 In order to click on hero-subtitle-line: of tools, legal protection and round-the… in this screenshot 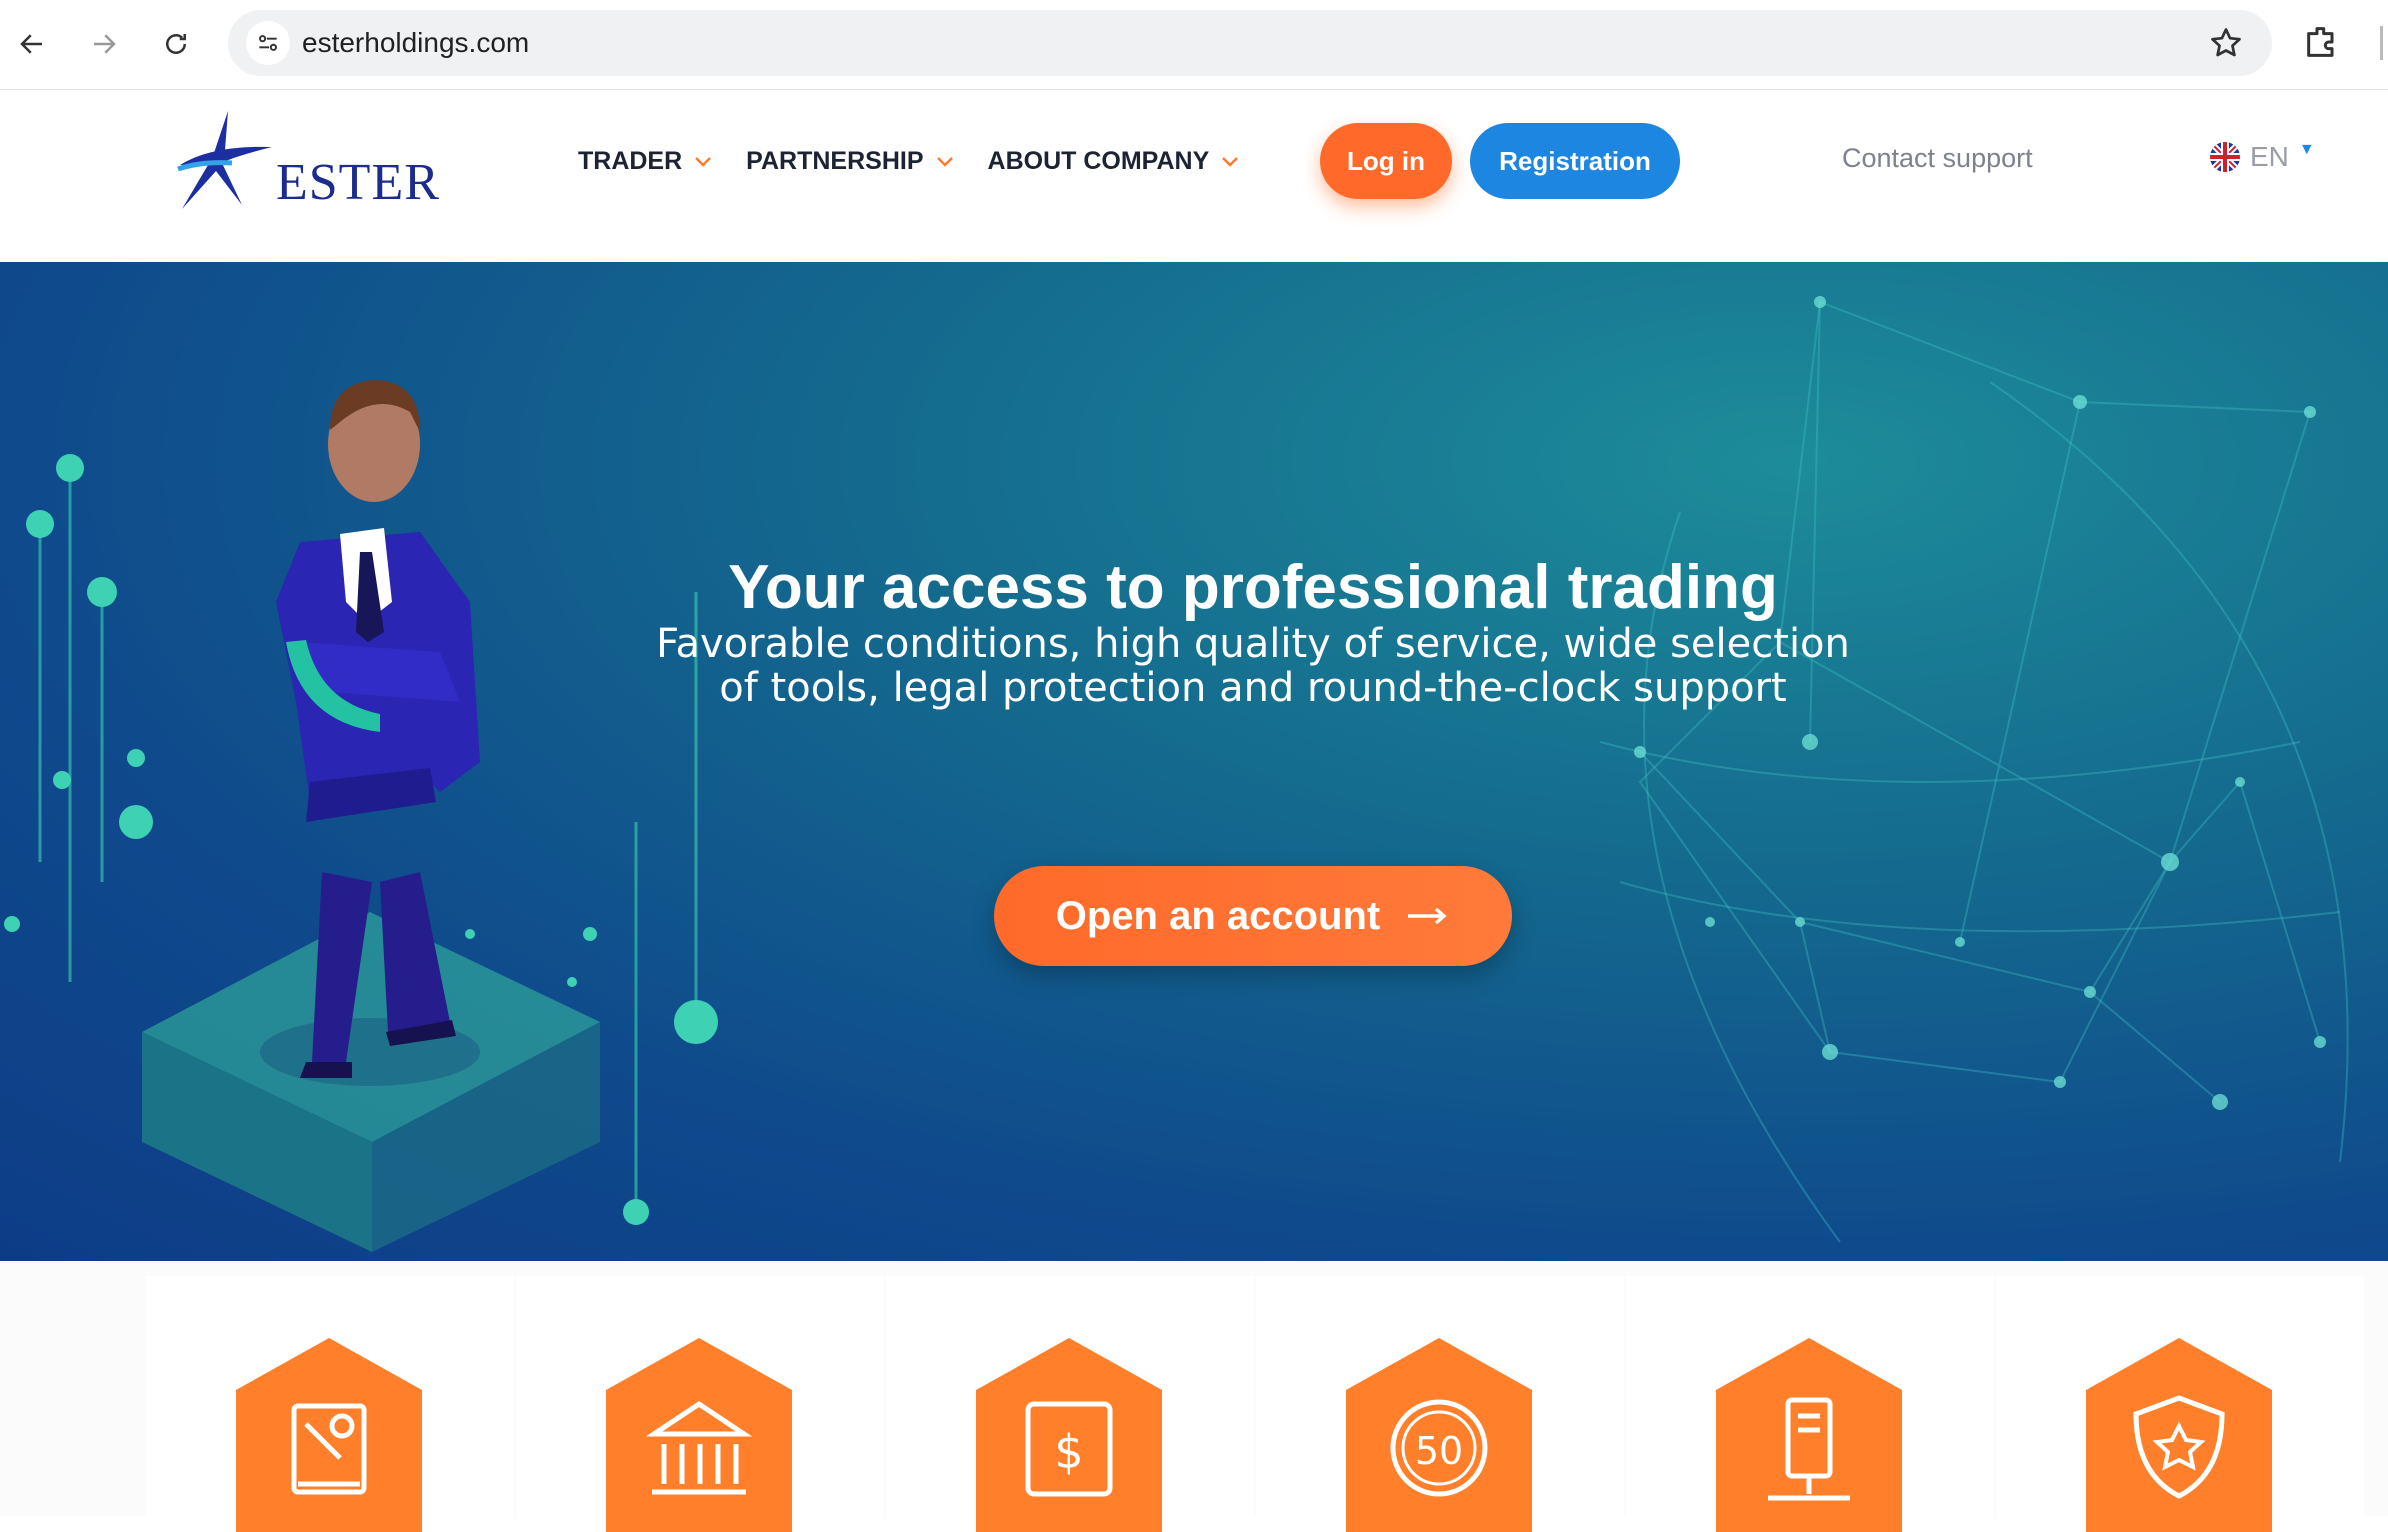, I will do `click(1253, 688)`.